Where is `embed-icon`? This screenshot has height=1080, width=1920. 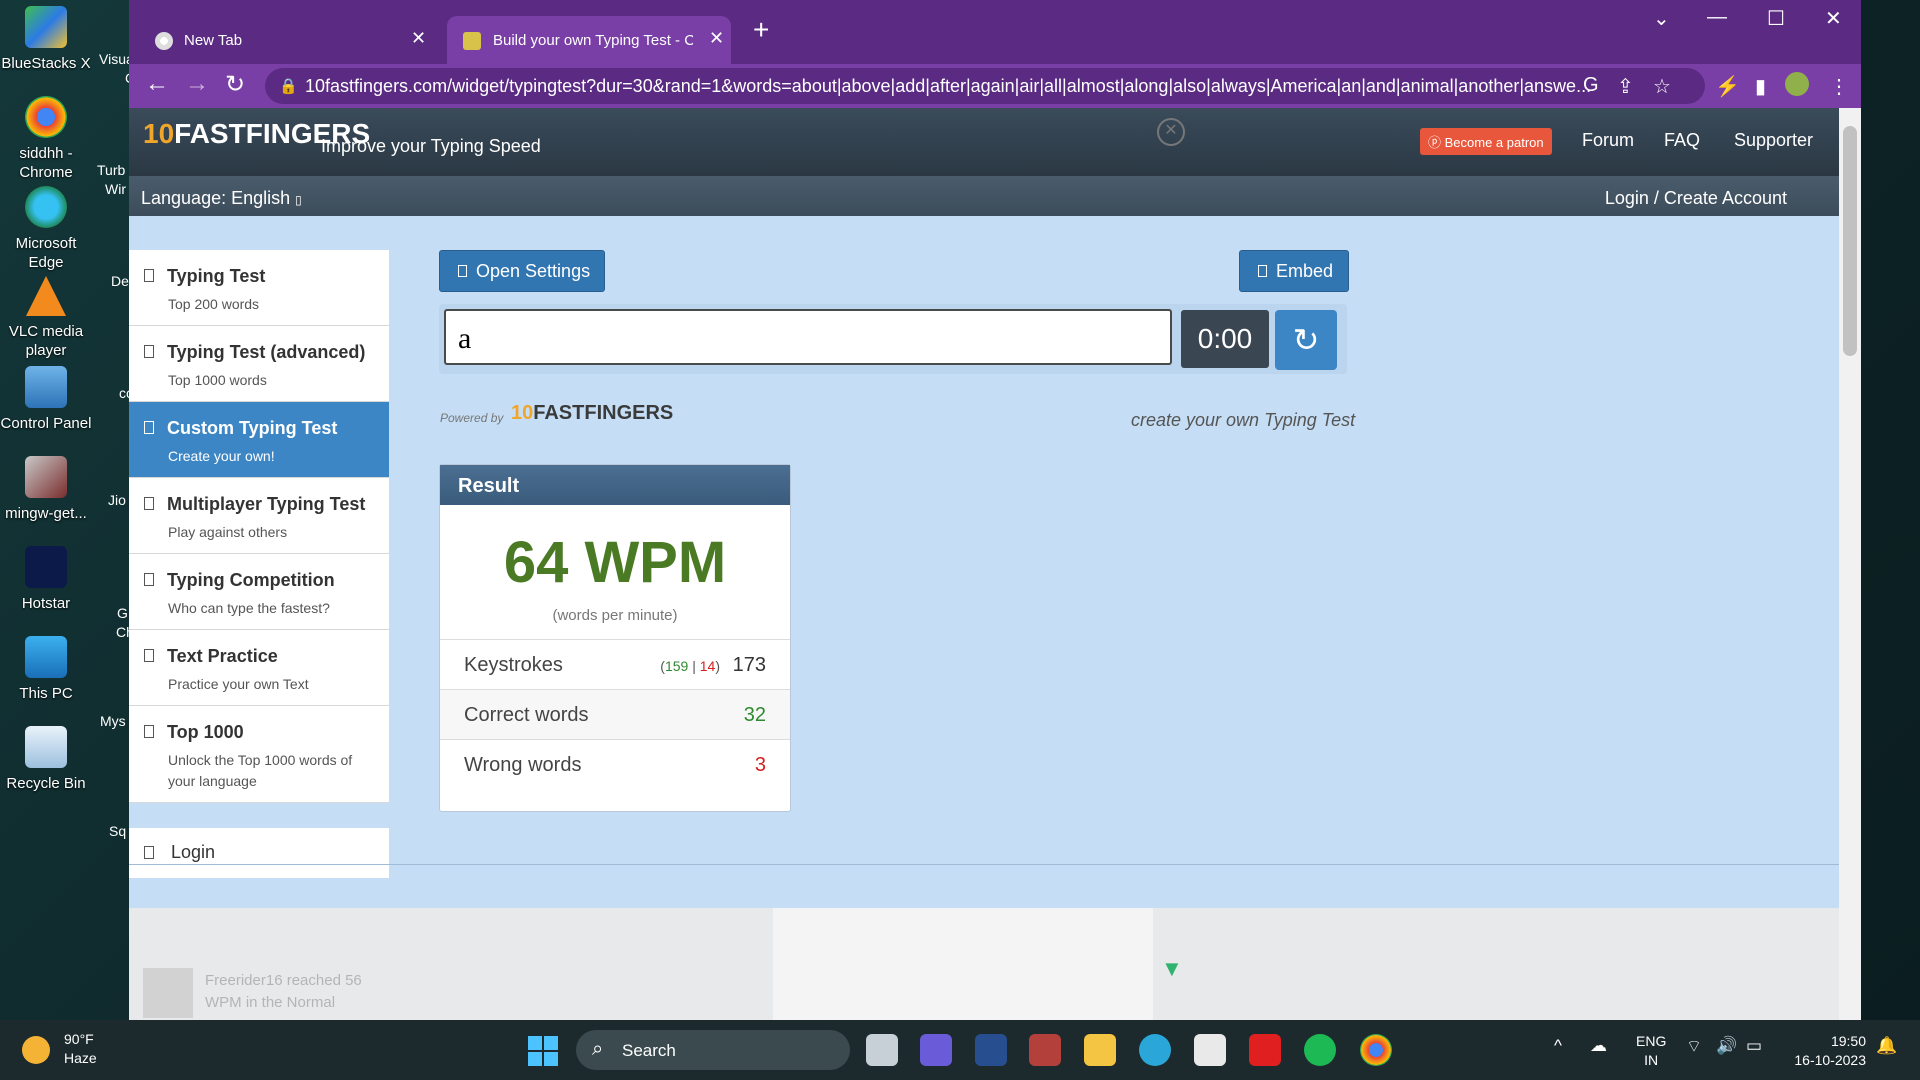
embed-icon is located at coordinates (1262, 271).